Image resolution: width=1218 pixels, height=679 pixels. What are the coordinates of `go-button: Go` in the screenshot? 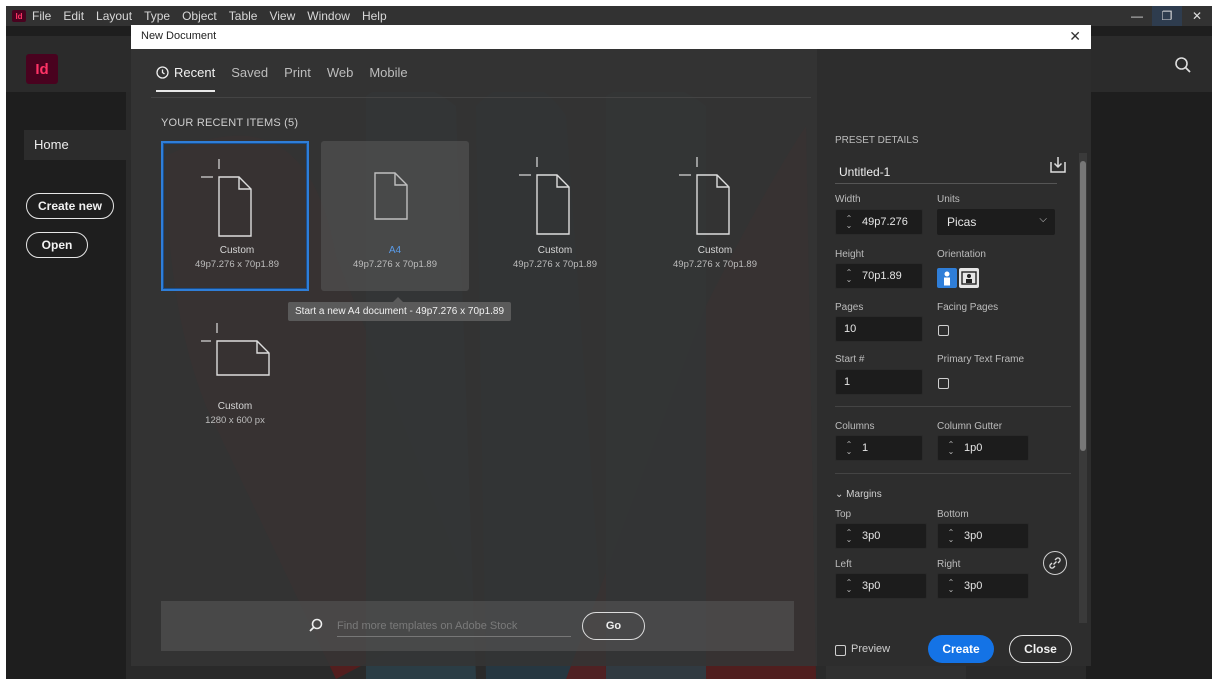 It's located at (613, 626).